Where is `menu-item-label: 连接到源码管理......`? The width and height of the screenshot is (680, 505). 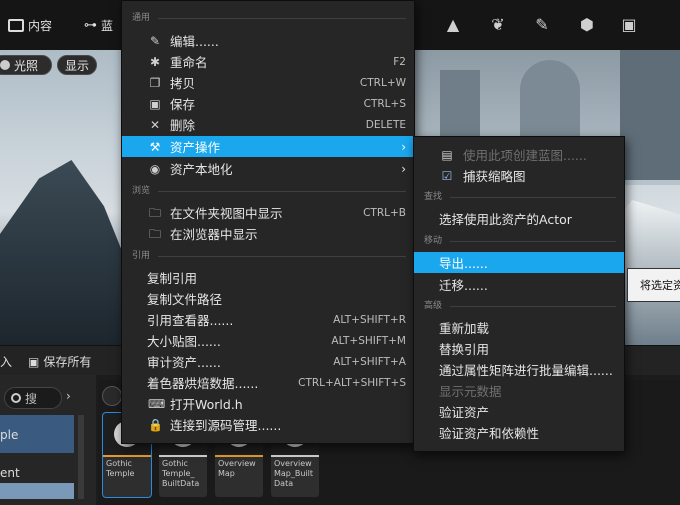
menu-item-label: 连接到源码管理...... is located at coordinates (226, 425).